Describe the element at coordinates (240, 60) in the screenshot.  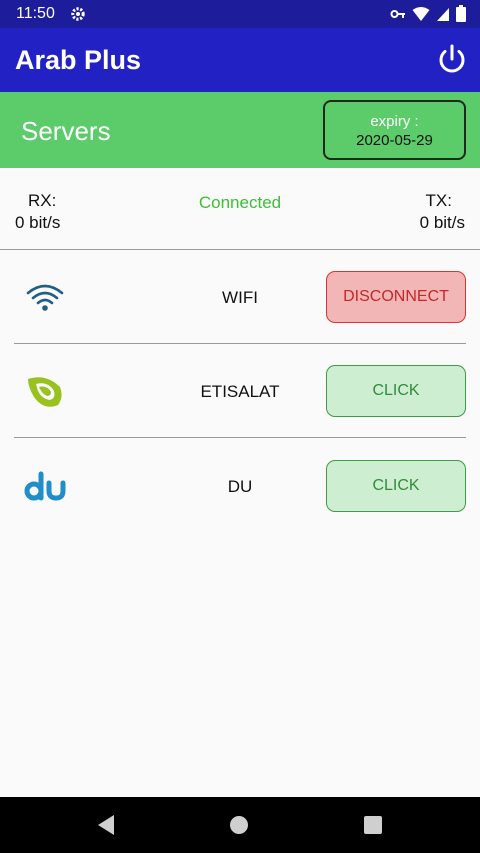
I see `app-bar: Arab Plus` at that location.